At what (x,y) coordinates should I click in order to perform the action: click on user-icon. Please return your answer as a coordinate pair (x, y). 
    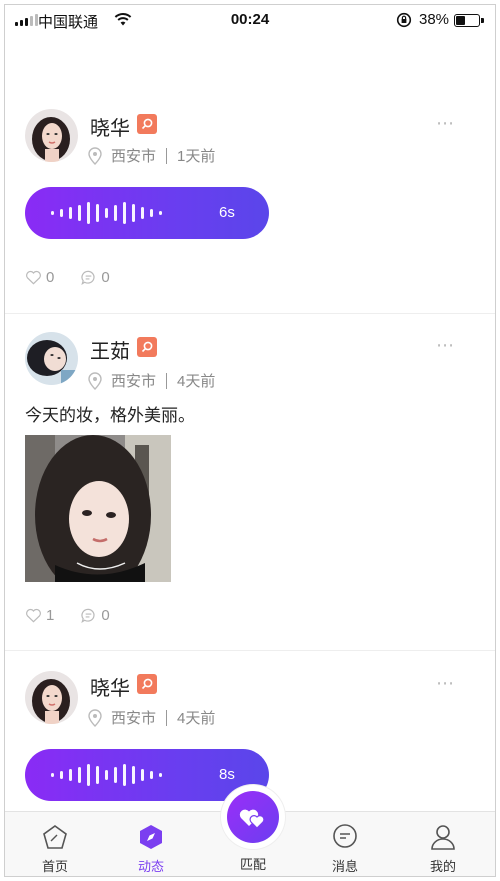
    Looking at the image, I should click on (443, 837).